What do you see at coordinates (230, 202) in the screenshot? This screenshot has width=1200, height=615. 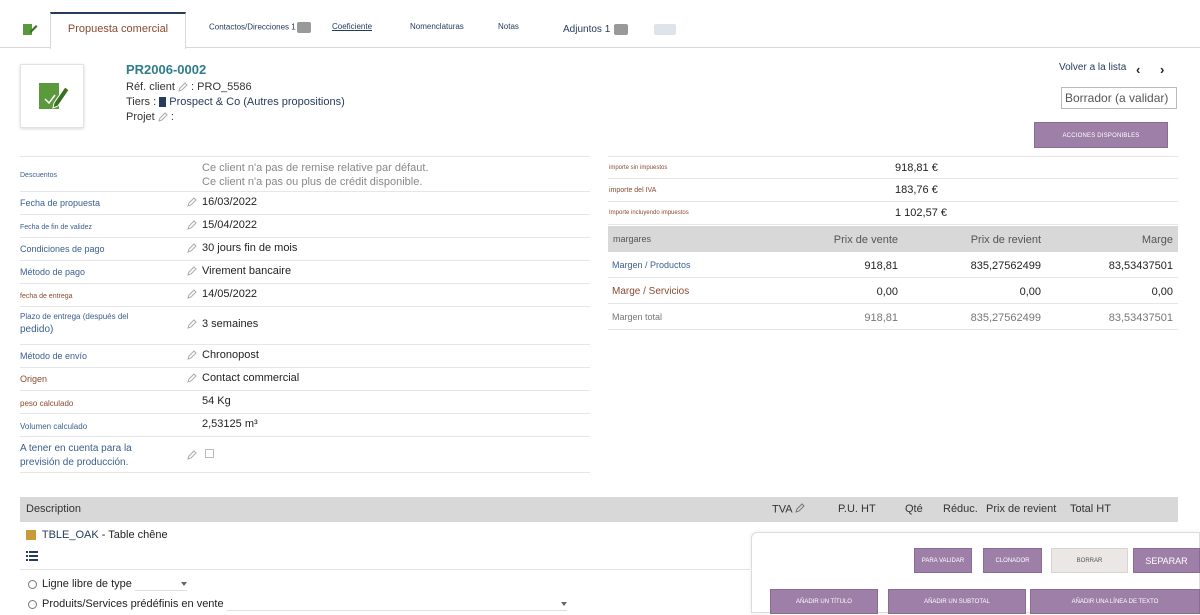 I see `field-value: 16/03/2022` at bounding box center [230, 202].